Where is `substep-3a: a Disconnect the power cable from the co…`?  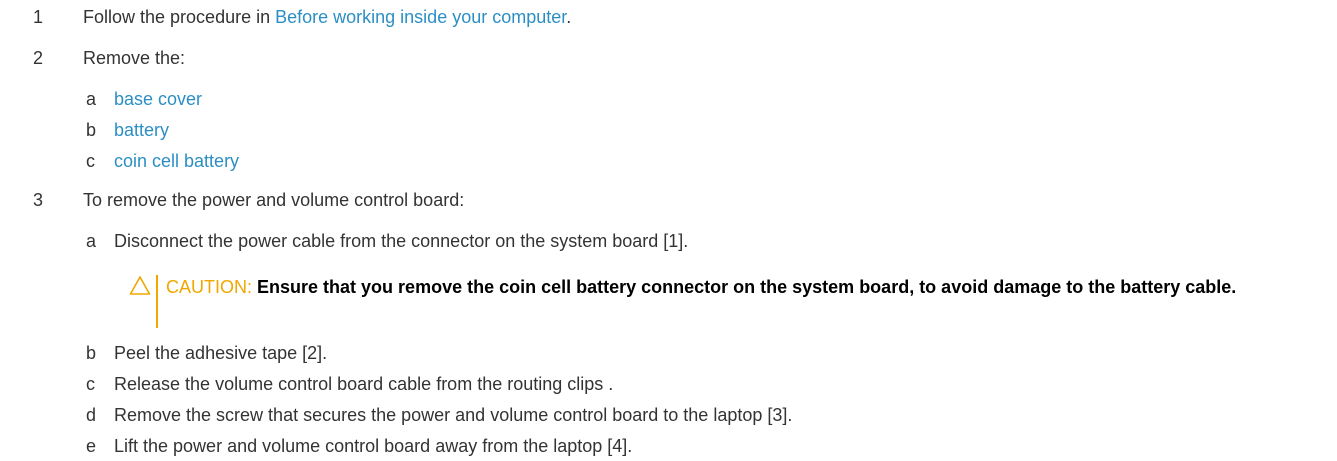 substep-3a: a Disconnect the power cable from the co… is located at coordinates (387, 241).